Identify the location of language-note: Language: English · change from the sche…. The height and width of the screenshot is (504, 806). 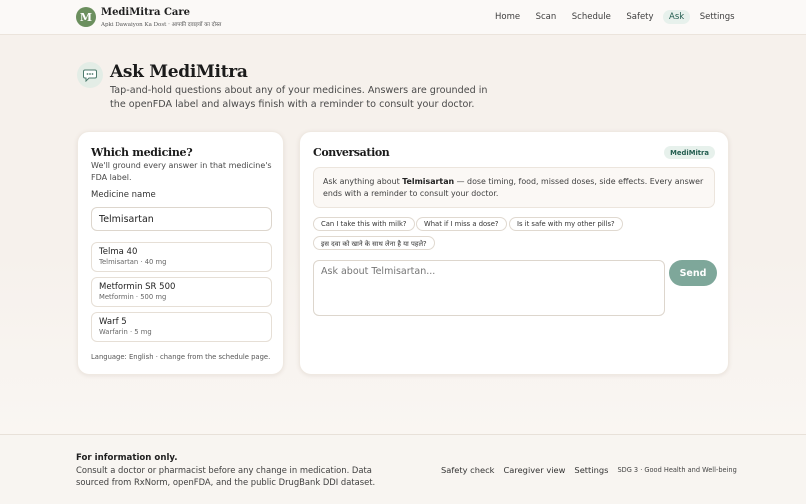
(181, 357).